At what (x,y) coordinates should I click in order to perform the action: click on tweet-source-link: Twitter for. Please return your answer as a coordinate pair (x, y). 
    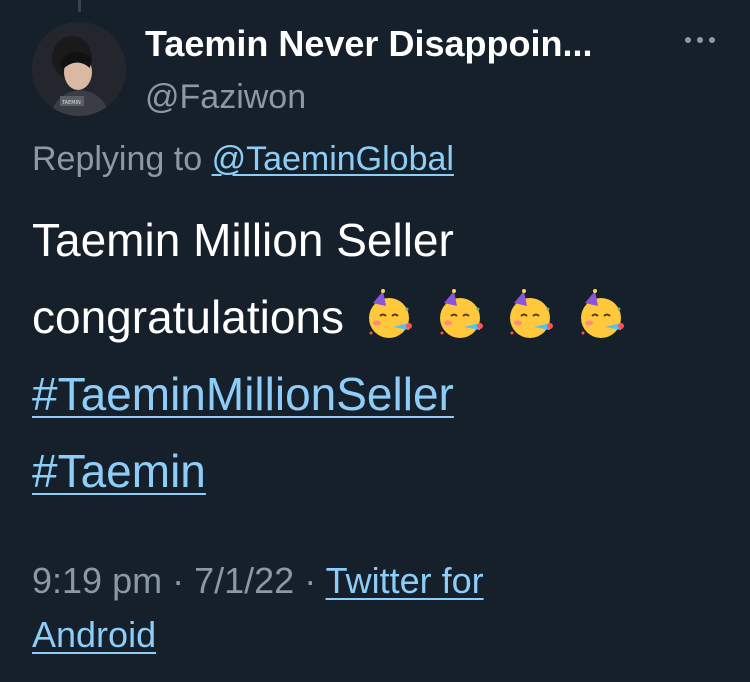
    Looking at the image, I should click on (405, 580).